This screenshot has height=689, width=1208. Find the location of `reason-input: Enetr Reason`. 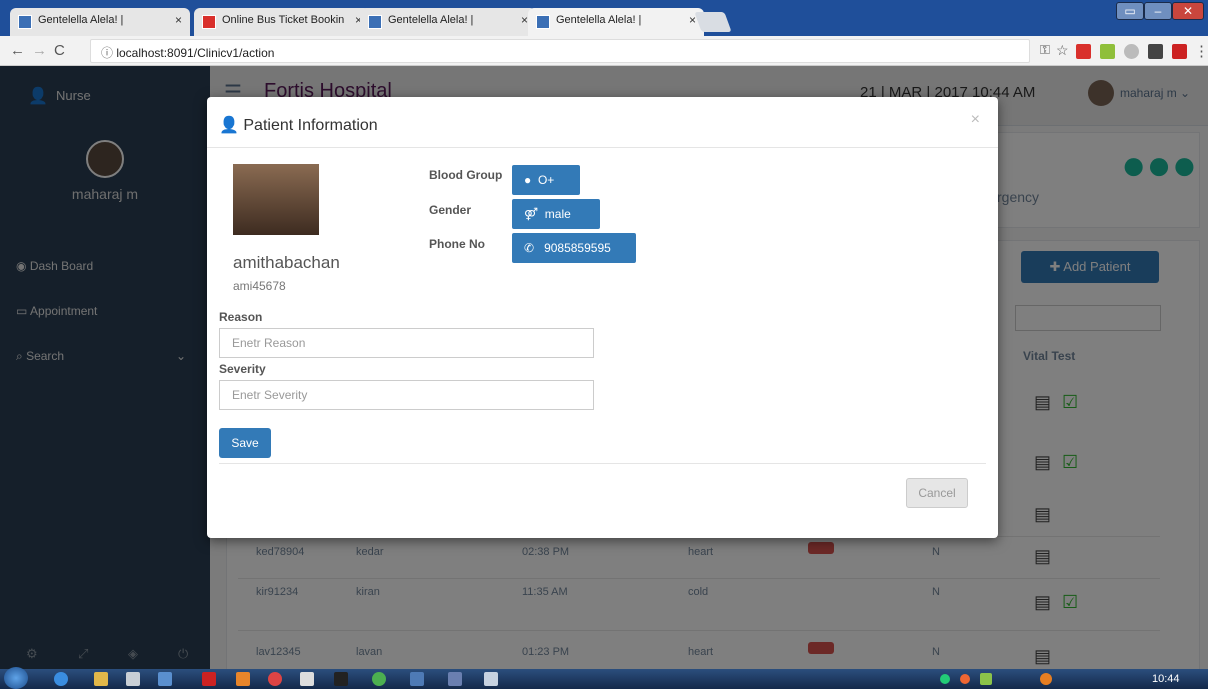

reason-input: Enetr Reason is located at coordinates (406, 343).